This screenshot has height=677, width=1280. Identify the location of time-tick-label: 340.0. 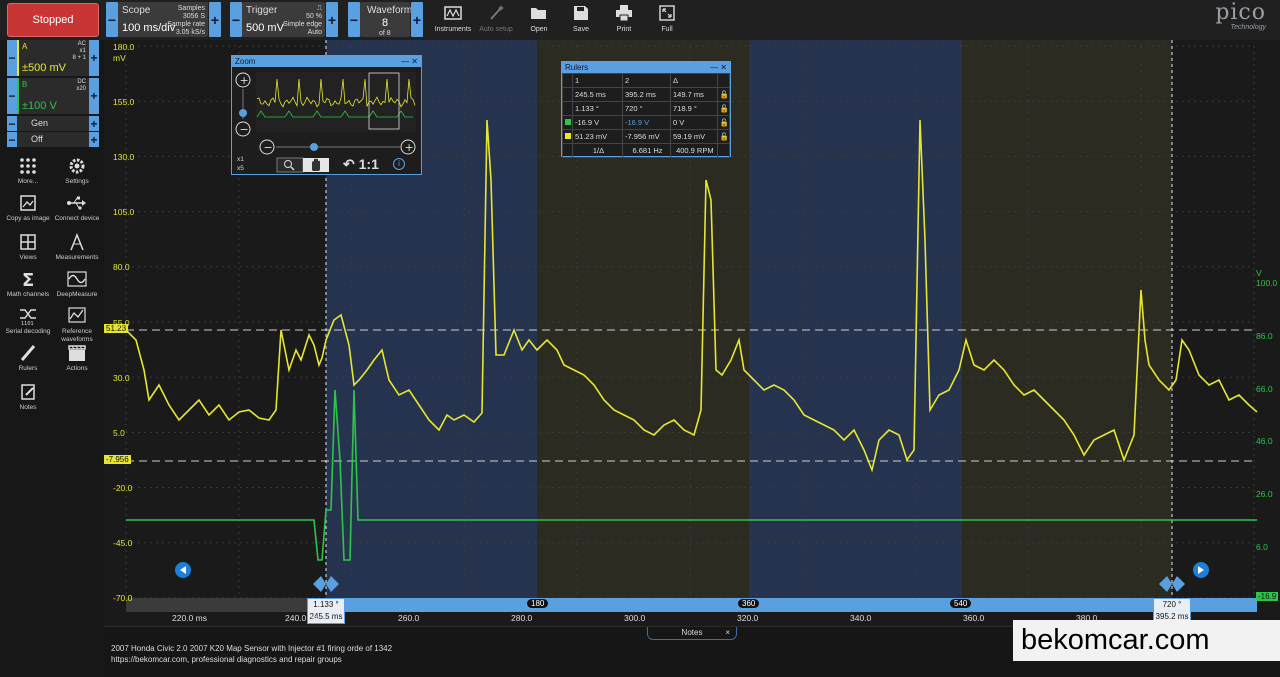
(861, 618).